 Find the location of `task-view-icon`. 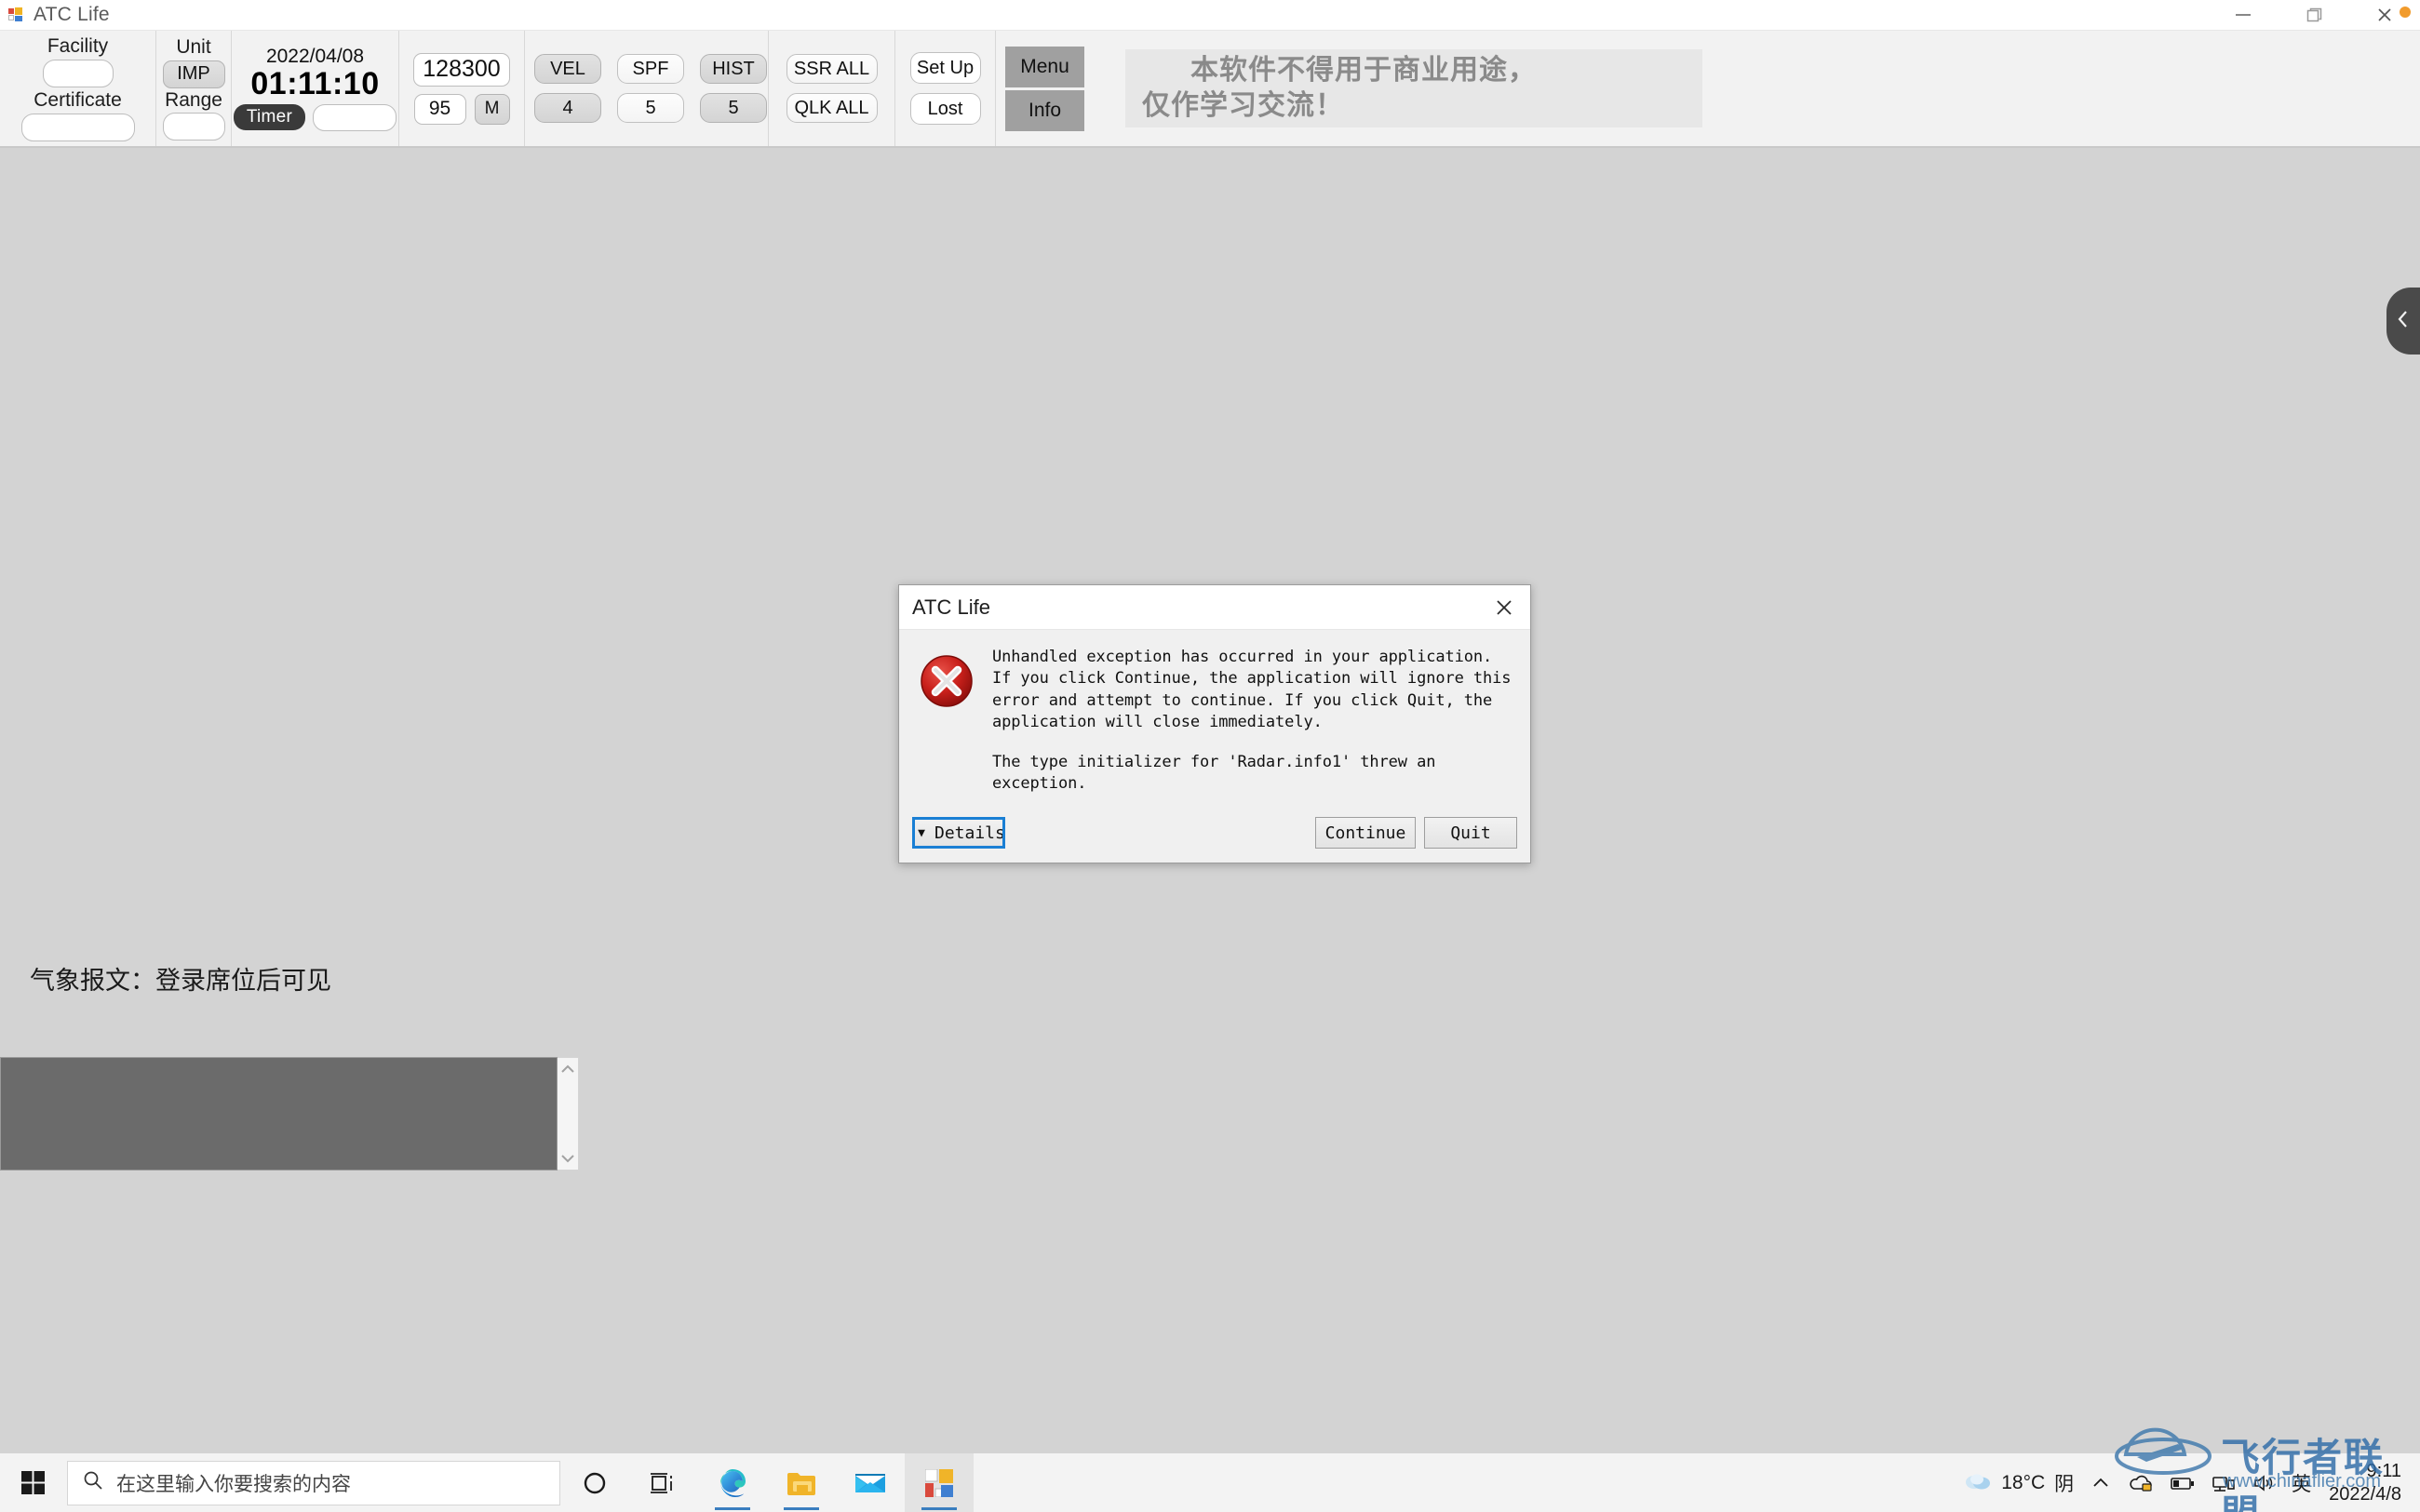

task-view-icon is located at coordinates (663, 1482).